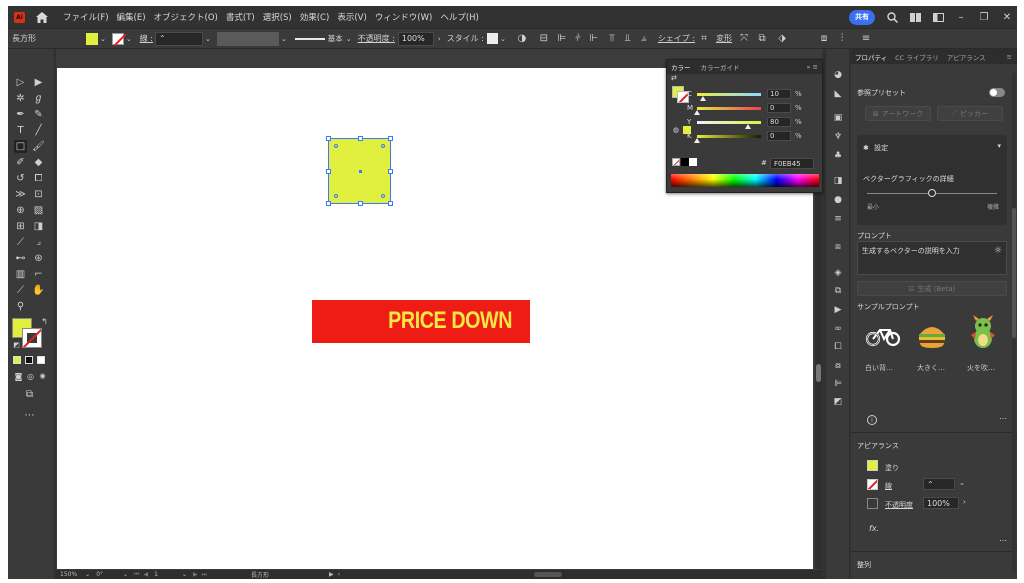  I want to click on draw-inside-icon: ◉, so click(42, 376).